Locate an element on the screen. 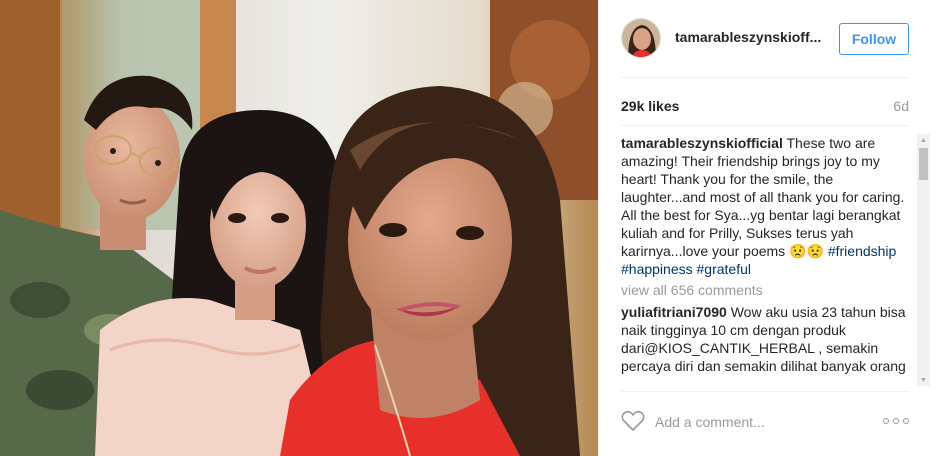 The image size is (935, 456). avatar is located at coordinates (641, 38).